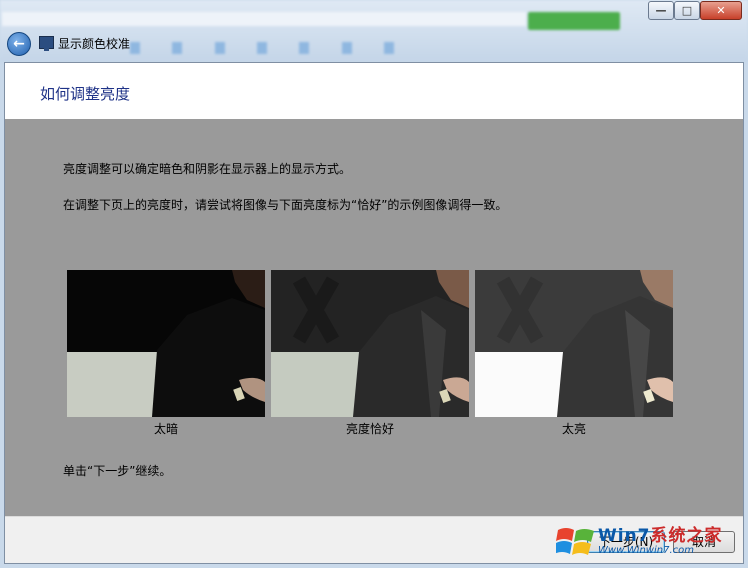 Image resolution: width=748 pixels, height=568 pixels. What do you see at coordinates (369, 429) in the screenshot?
I see `sample-caption-just-right: 亮度恰好` at bounding box center [369, 429].